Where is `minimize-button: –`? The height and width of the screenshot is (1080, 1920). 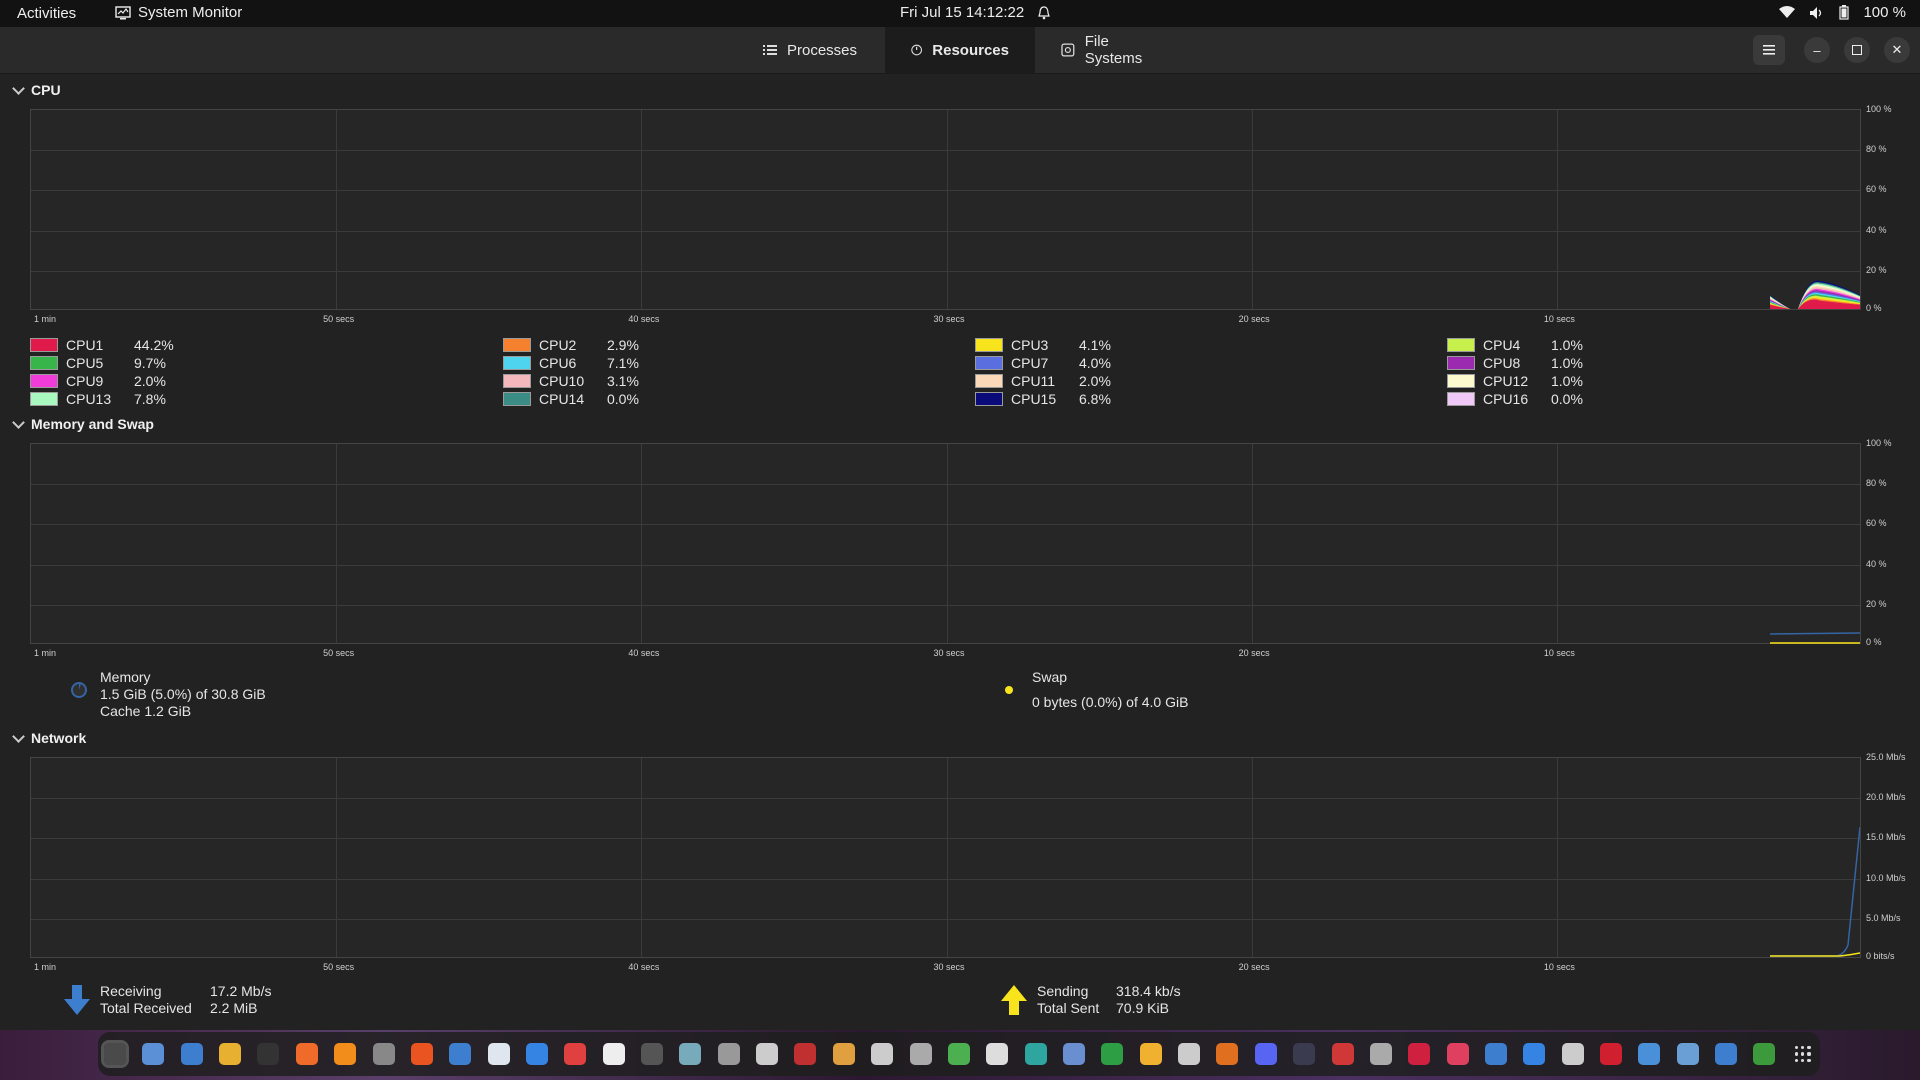
minimize-button: – is located at coordinates (1817, 50).